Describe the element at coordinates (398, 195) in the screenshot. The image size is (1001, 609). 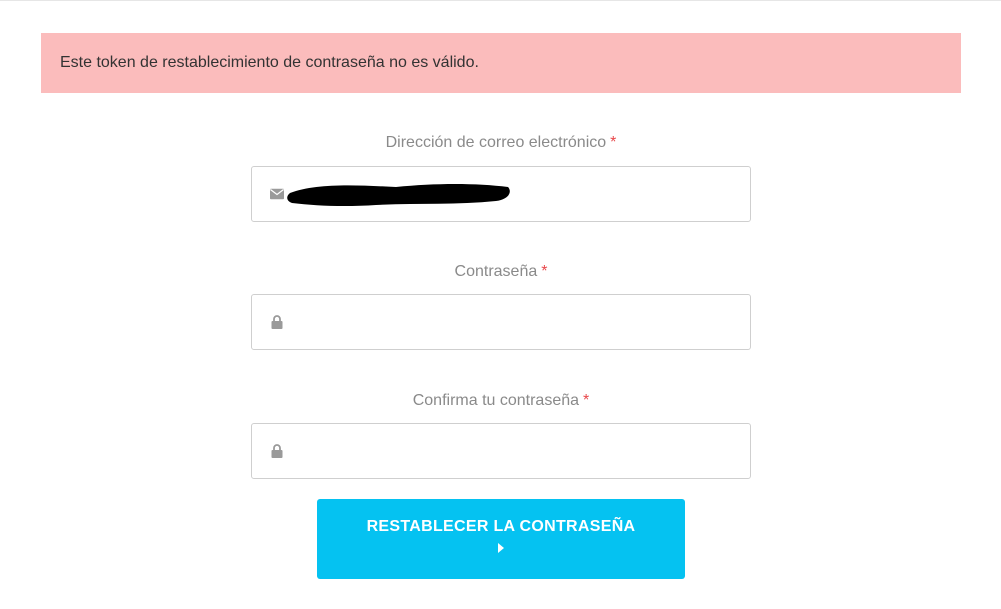
I see `redaction-mark` at that location.